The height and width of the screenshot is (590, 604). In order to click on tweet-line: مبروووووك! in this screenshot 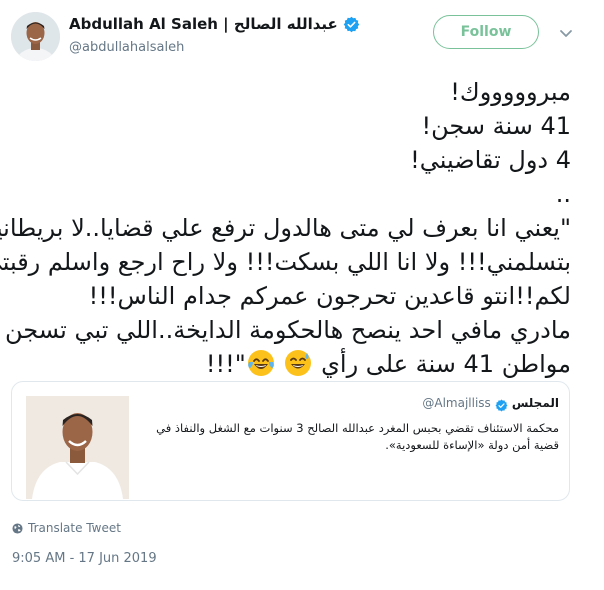, I will do `click(510, 92)`.